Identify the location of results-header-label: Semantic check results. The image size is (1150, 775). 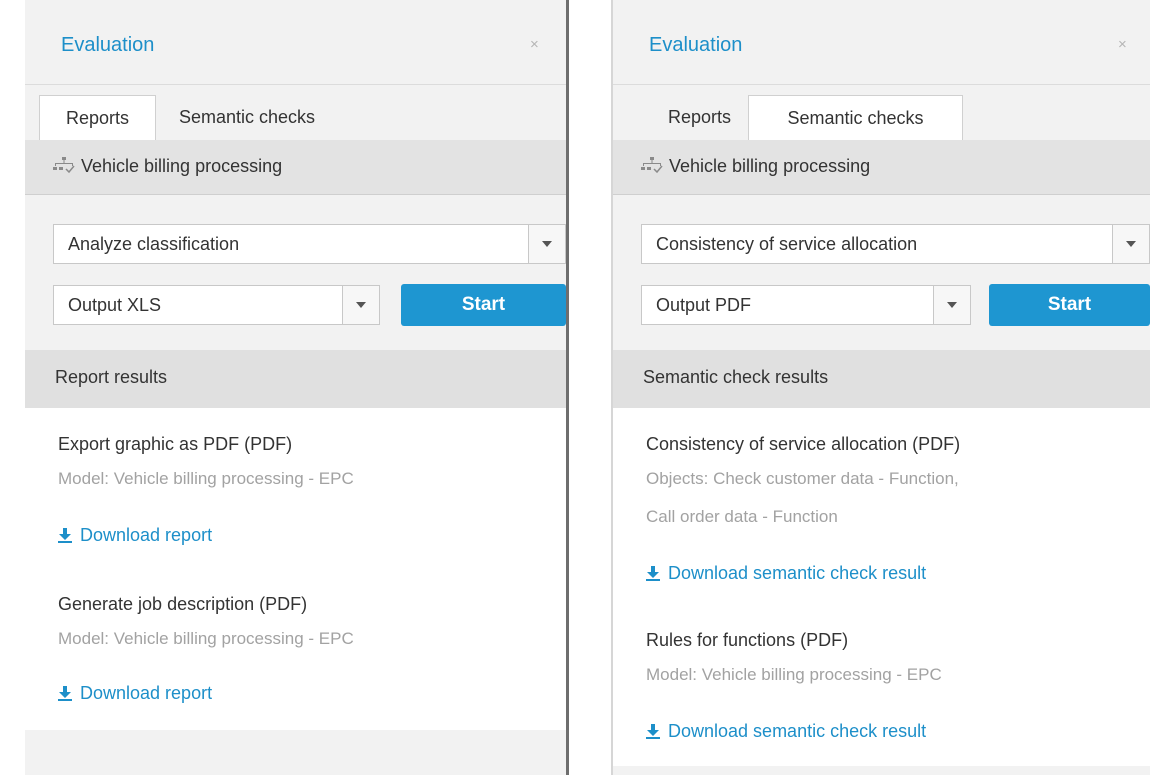
(736, 377).